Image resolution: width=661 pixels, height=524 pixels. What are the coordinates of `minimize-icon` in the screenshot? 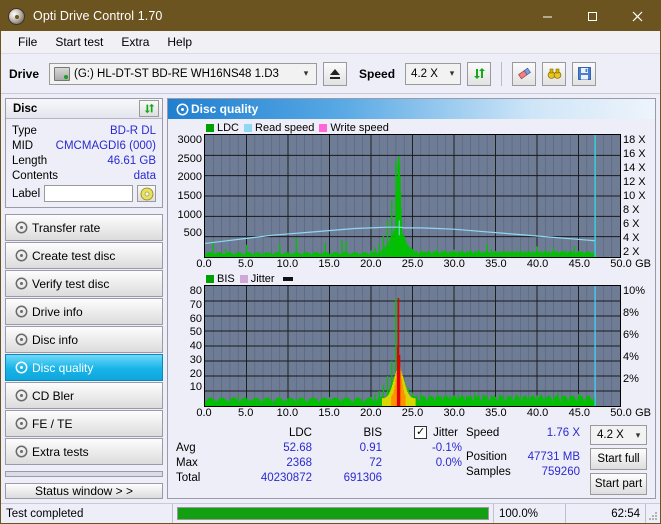 It's located at (547, 16).